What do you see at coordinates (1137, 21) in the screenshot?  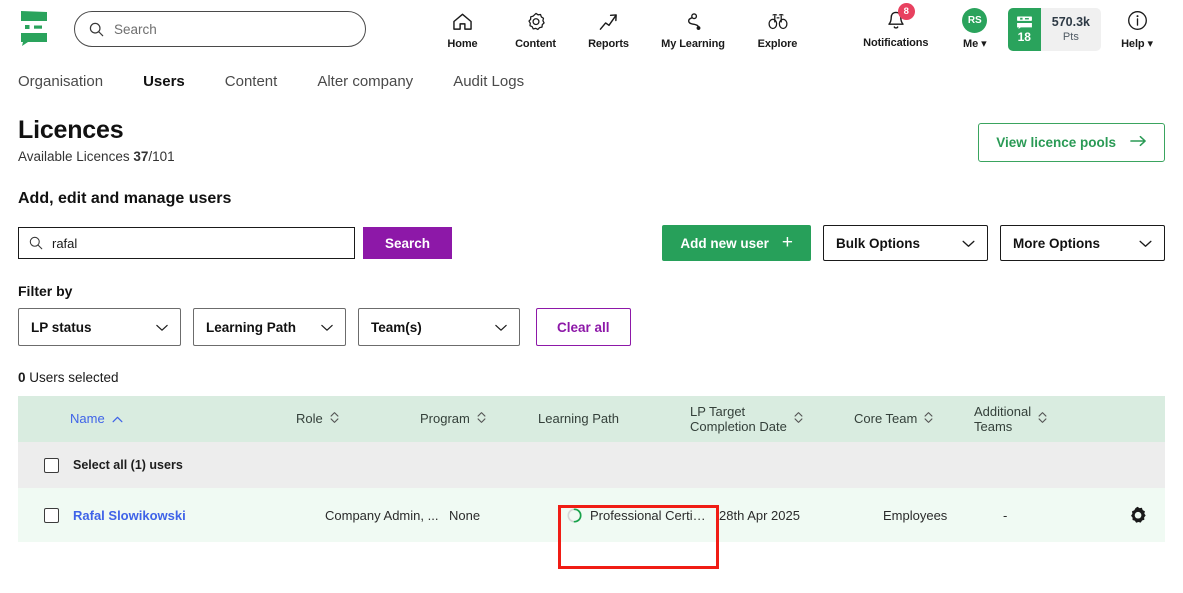 I see `info-icon` at bounding box center [1137, 21].